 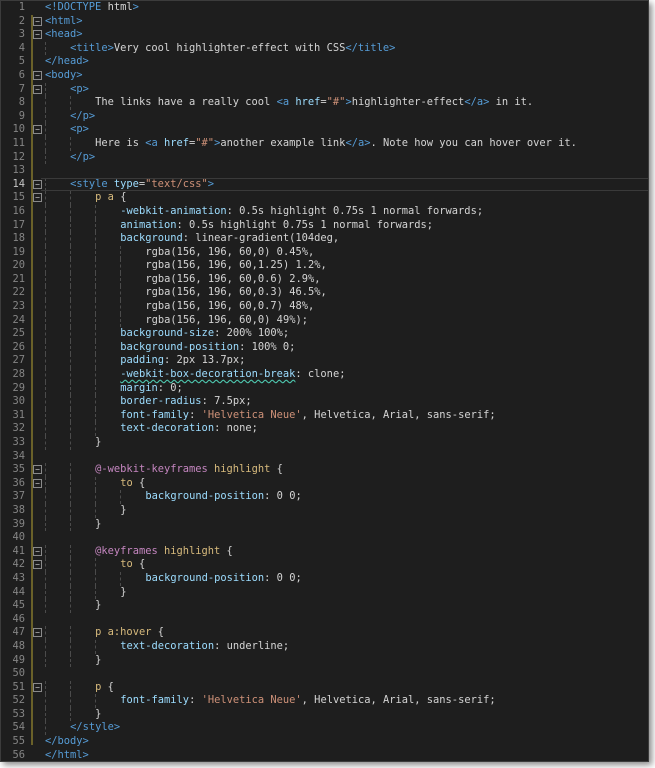 I want to click on code-line: 12 </p>, so click(x=324, y=157).